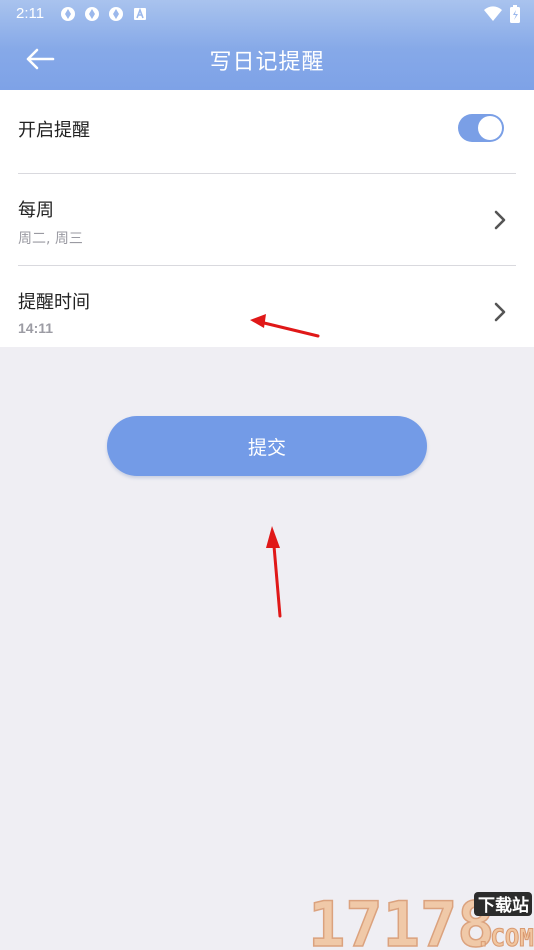 This screenshot has width=534, height=950. I want to click on svg-text: .COM, so click(505, 937).